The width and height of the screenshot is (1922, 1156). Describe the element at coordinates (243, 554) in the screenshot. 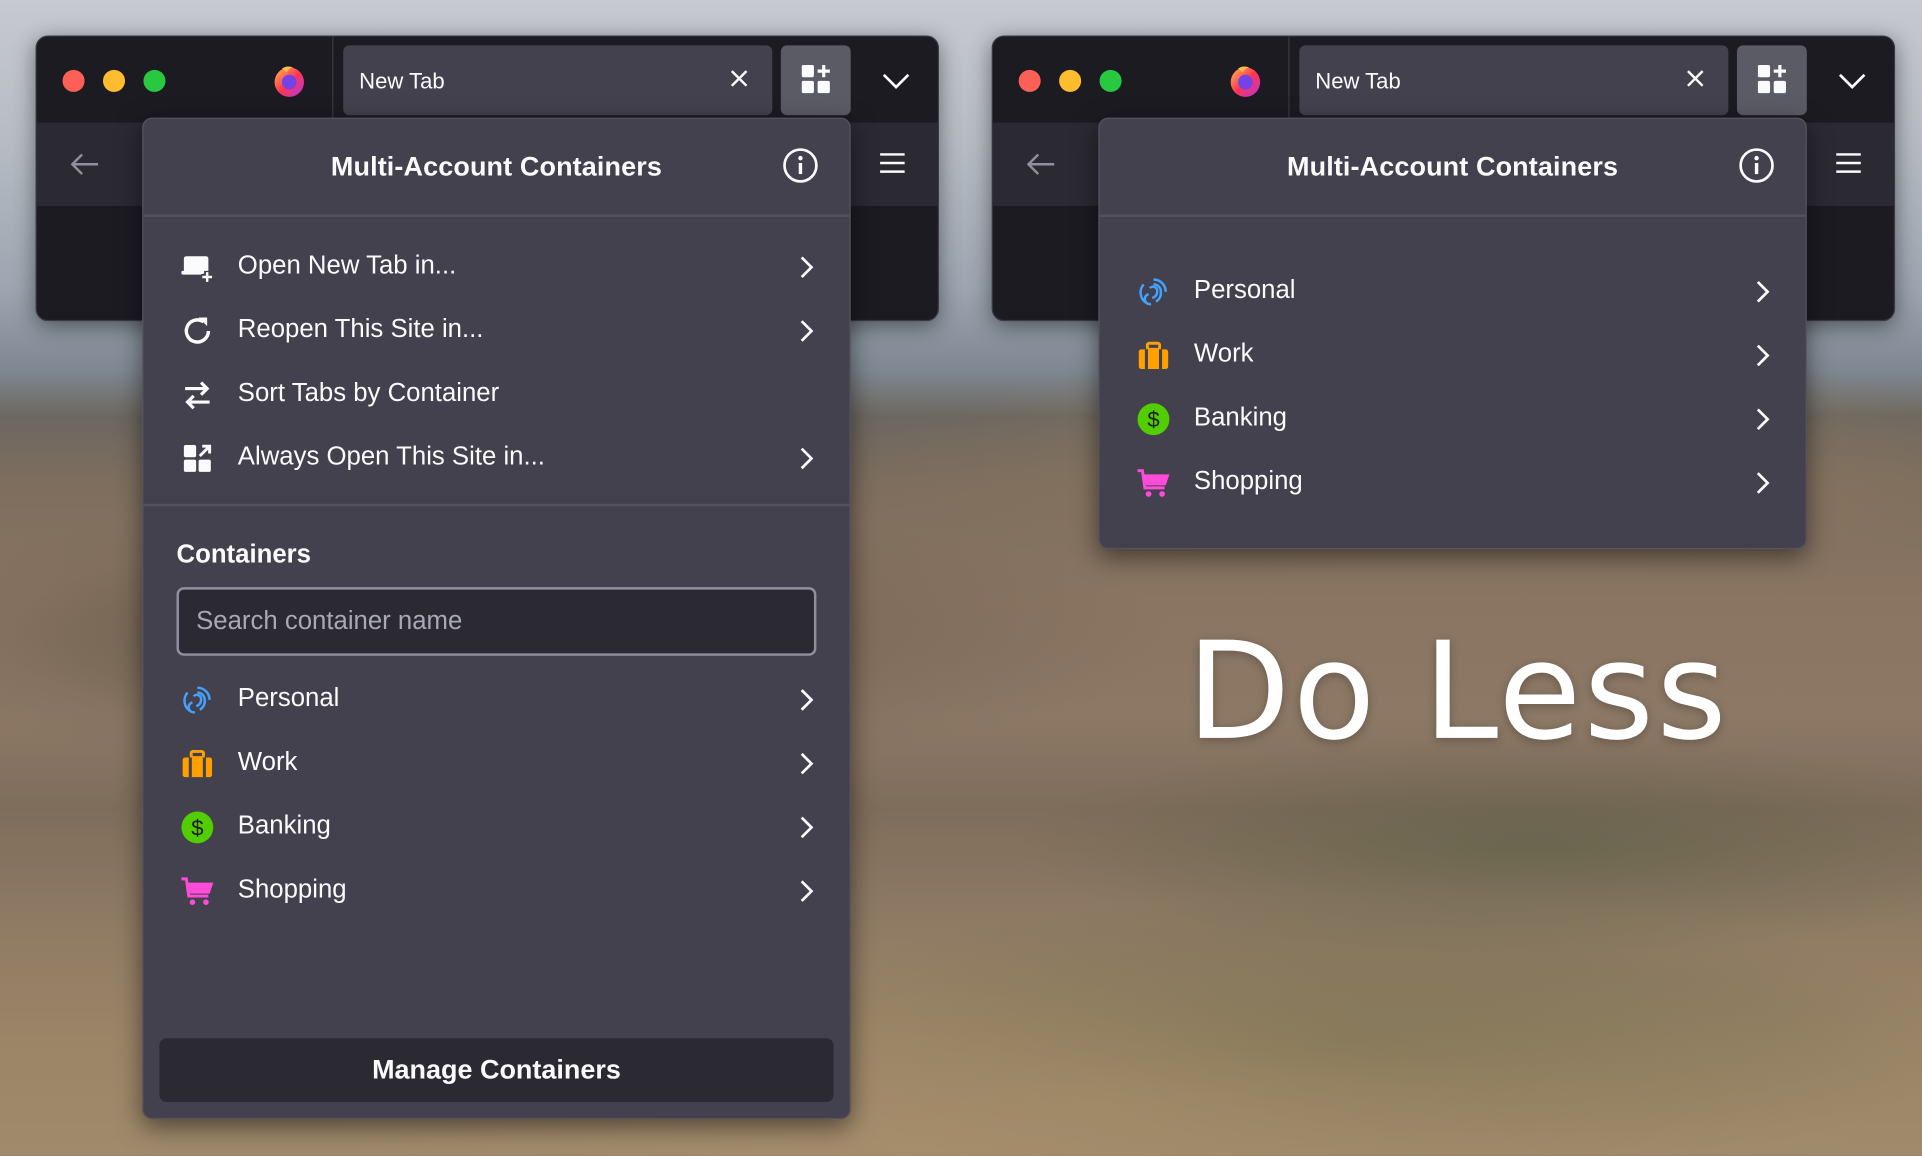

I see `containers-heading: Containers` at that location.